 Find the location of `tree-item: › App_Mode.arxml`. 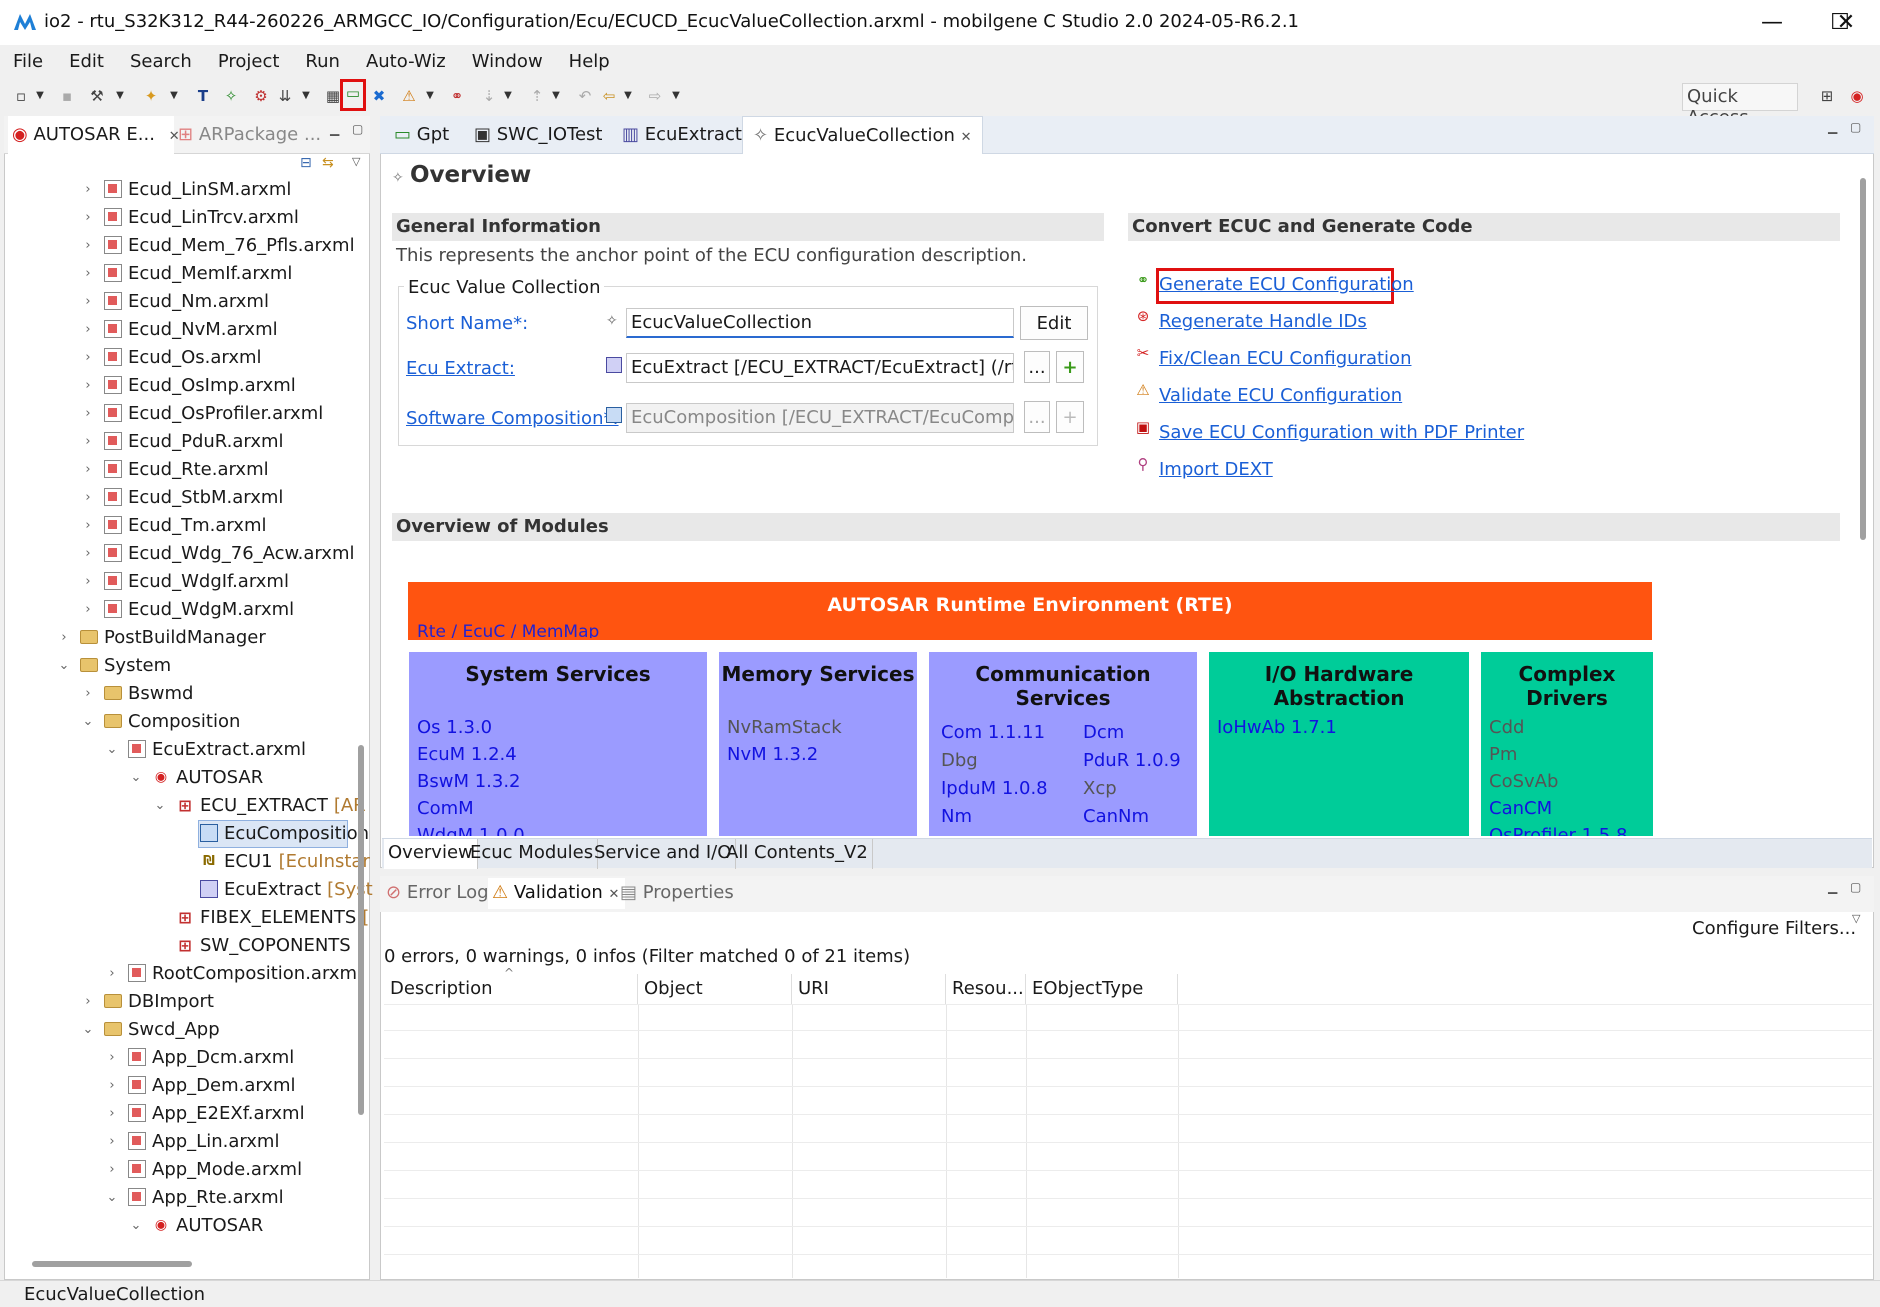

tree-item: › App_Mode.arxml is located at coordinates (203, 1169).